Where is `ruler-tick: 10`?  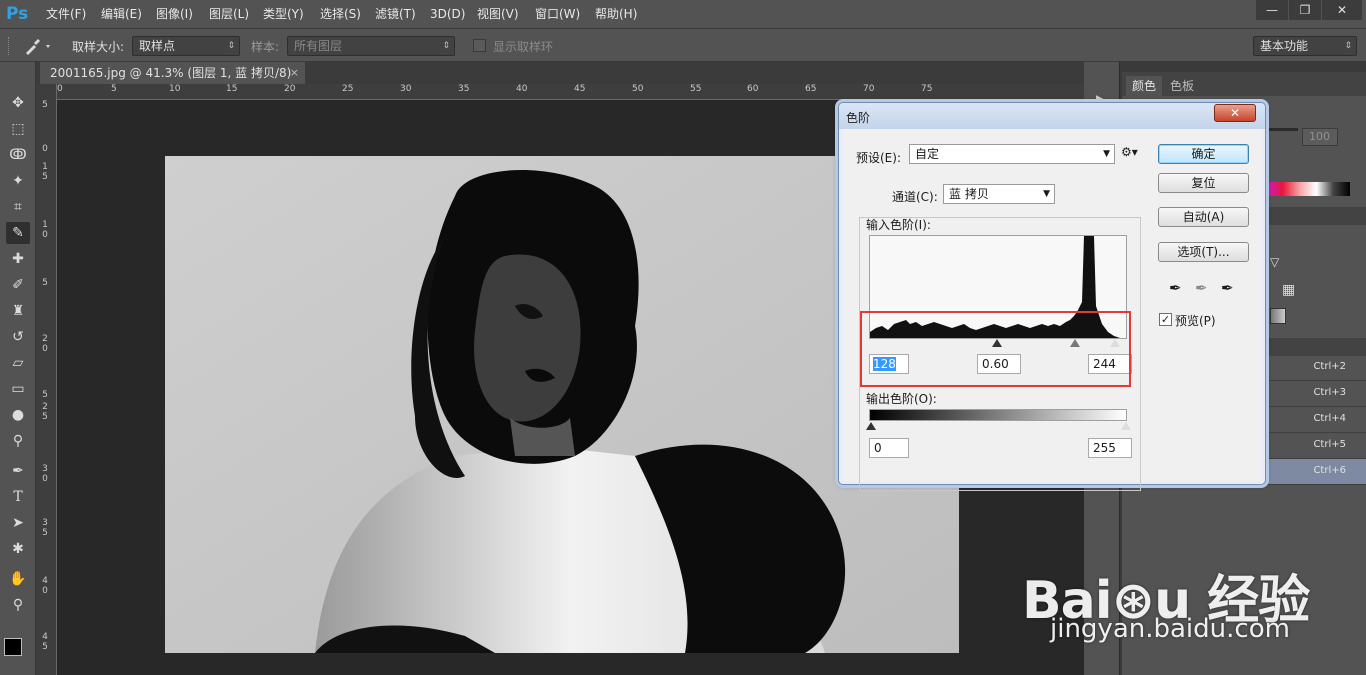
ruler-tick: 10 is located at coordinates (175, 89).